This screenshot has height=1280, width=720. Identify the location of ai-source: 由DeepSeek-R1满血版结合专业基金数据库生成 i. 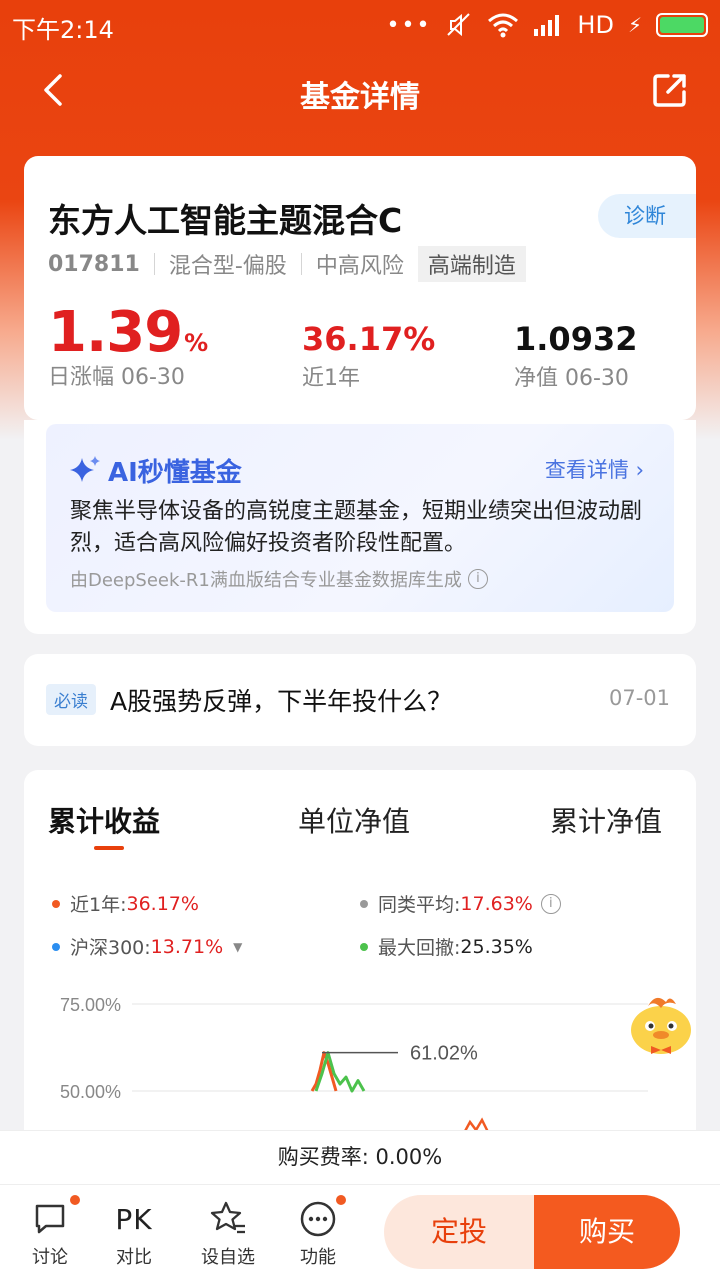
(279, 579).